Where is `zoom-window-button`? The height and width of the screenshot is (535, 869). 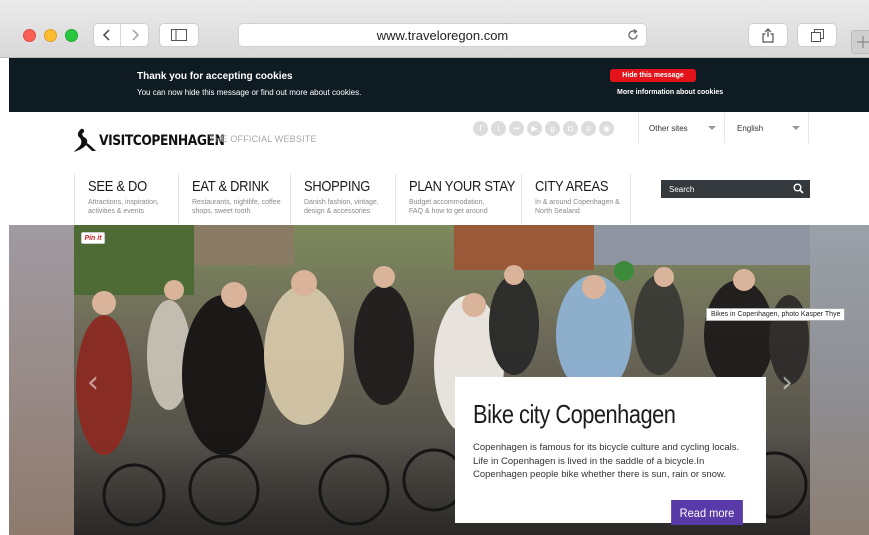
zoom-window-button is located at coordinates (71, 35).